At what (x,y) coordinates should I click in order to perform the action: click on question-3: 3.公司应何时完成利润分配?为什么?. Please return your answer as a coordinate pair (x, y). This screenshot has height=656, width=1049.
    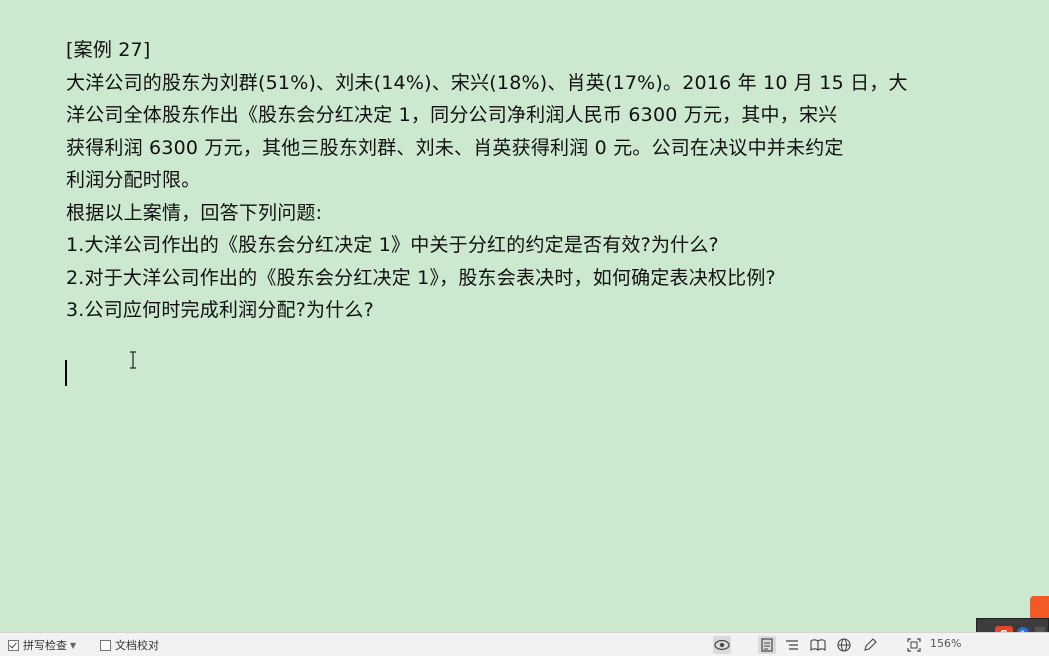
    Looking at the image, I should click on (220, 310).